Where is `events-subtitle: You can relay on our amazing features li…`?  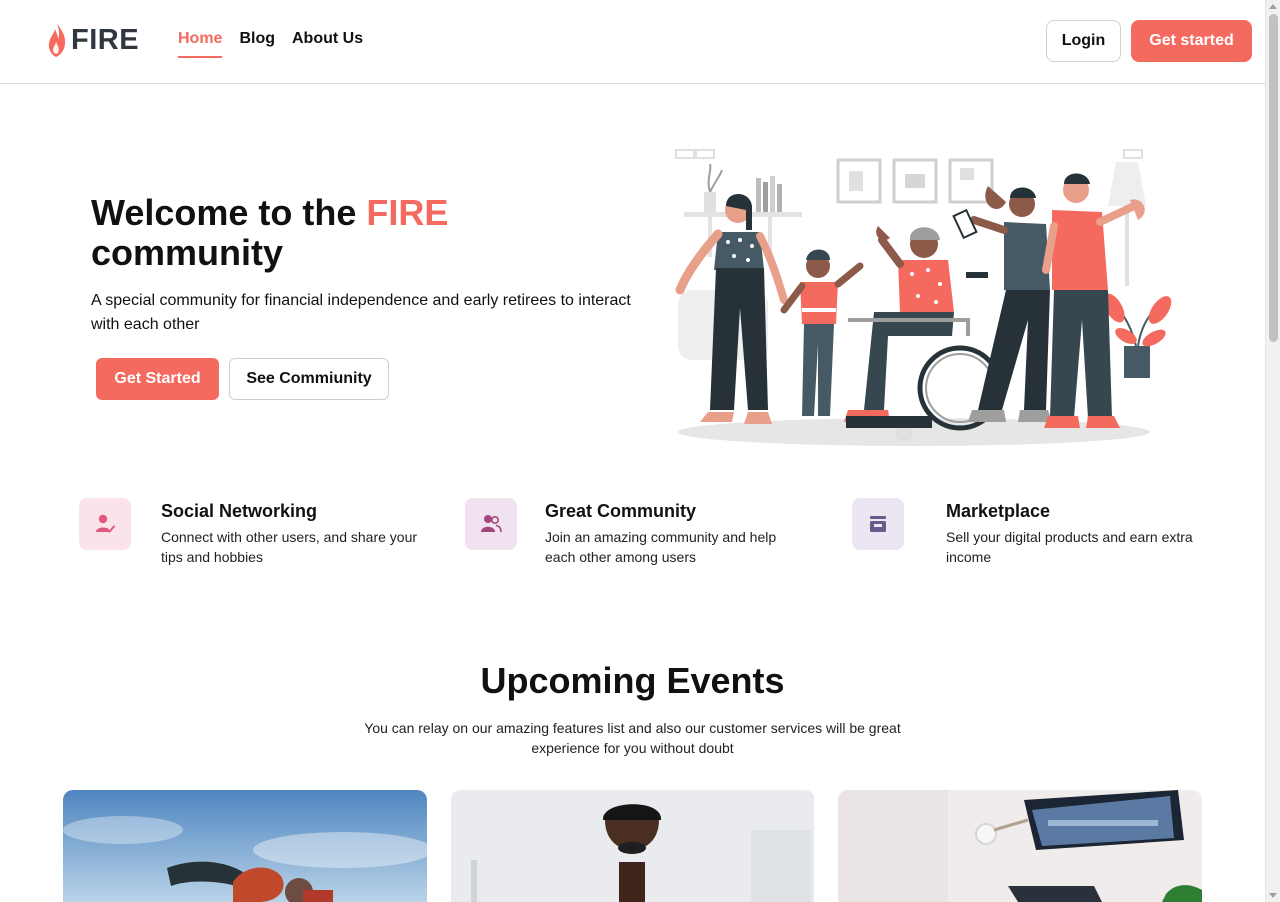
events-subtitle: You can relay on our amazing features li… is located at coordinates (632, 738).